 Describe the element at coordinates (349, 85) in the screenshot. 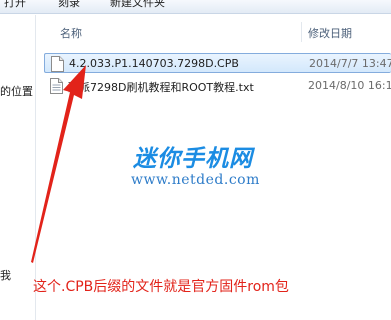

I see `file-date: 2014/8/10 16:1` at that location.